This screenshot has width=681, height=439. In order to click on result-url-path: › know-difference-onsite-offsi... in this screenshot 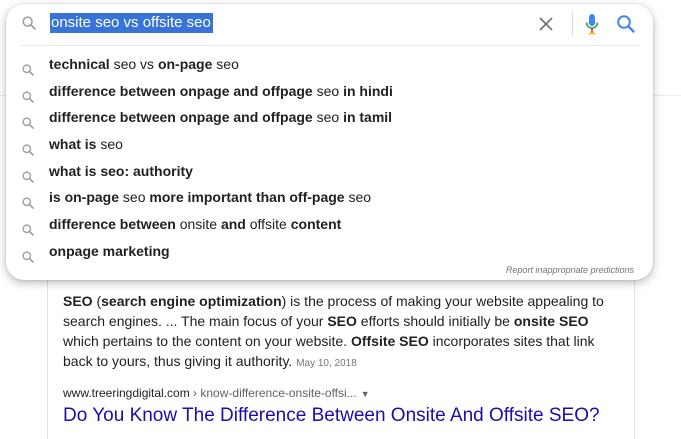, I will do `click(273, 393)`.